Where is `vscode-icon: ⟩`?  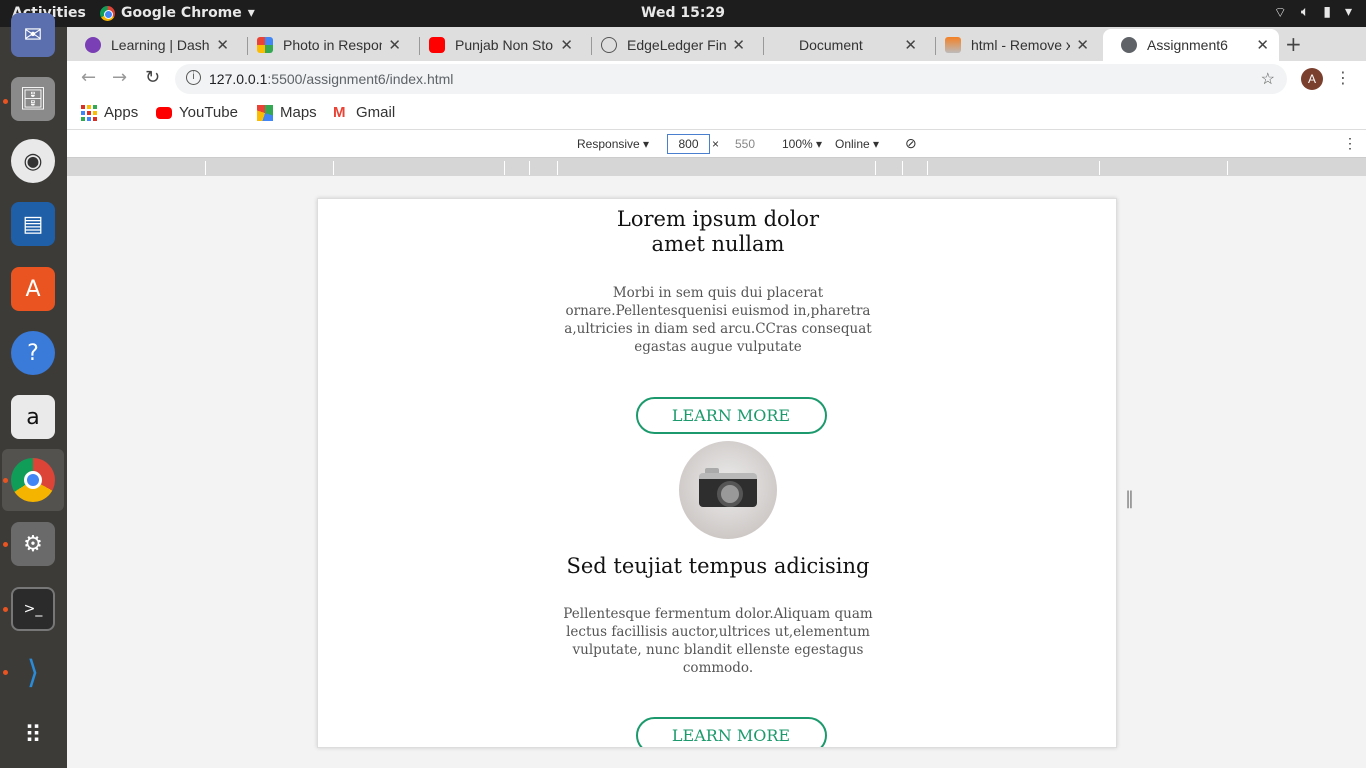 vscode-icon: ⟩ is located at coordinates (33, 672).